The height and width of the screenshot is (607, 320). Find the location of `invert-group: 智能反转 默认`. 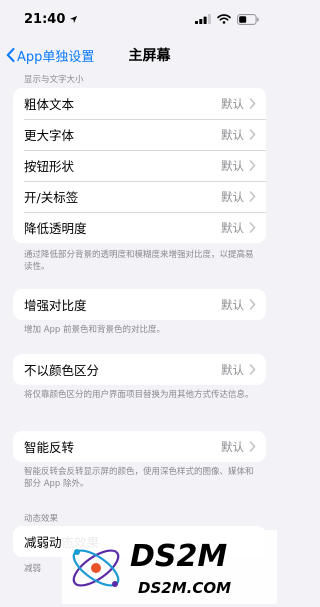

invert-group: 智能反转 默认 is located at coordinates (139, 446).